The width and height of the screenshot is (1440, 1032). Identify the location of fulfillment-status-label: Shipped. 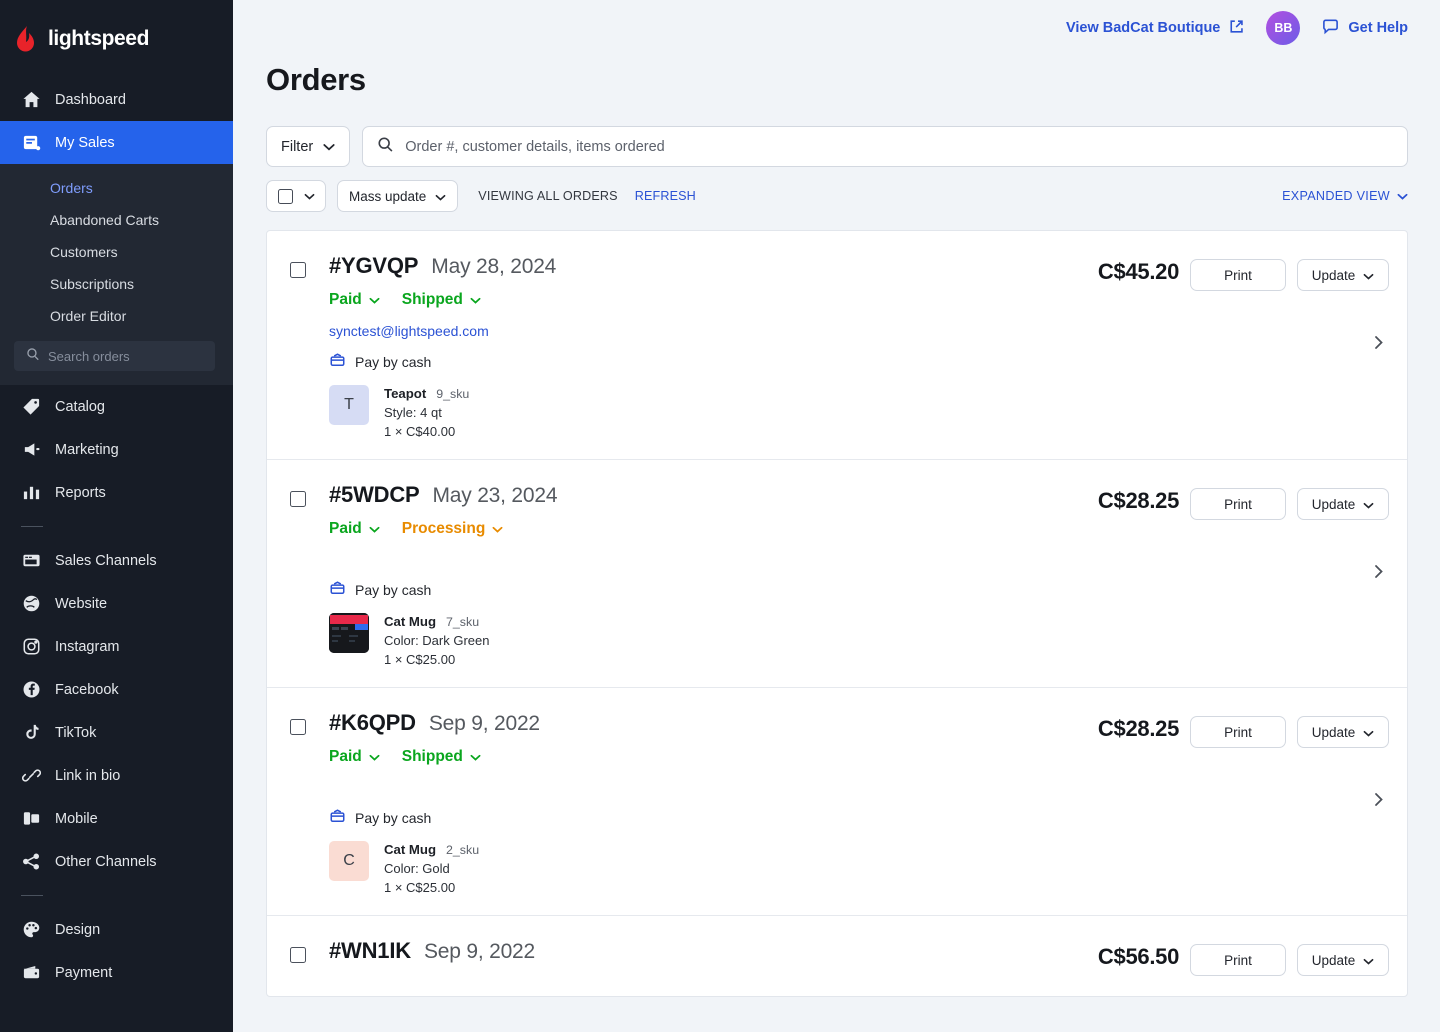
(432, 756).